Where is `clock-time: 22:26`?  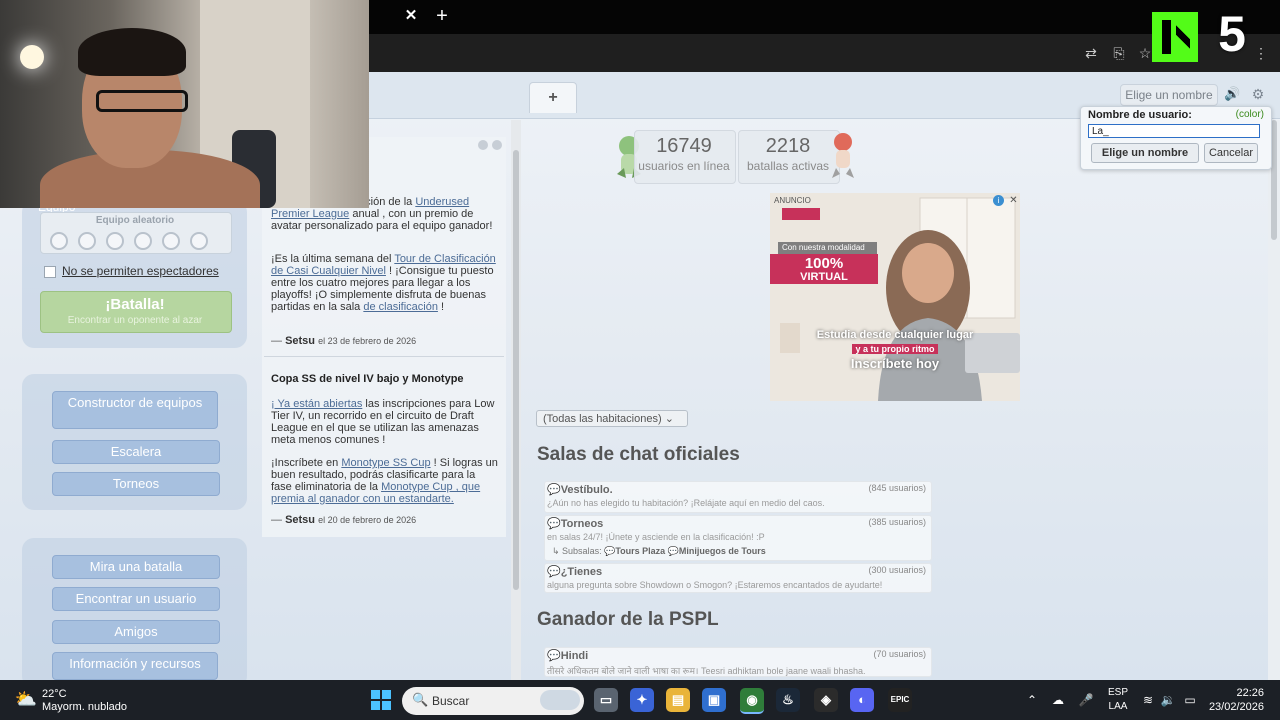
clock-time: 22:26 is located at coordinates (1235, 693).